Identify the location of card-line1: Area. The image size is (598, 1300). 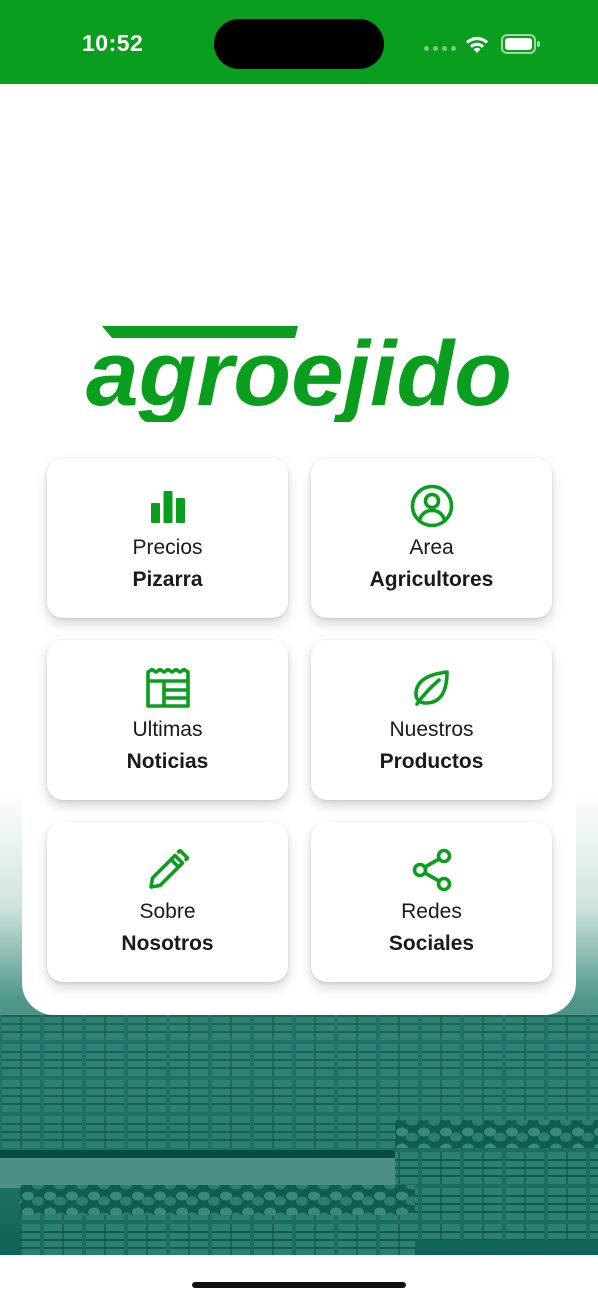
(431, 547).